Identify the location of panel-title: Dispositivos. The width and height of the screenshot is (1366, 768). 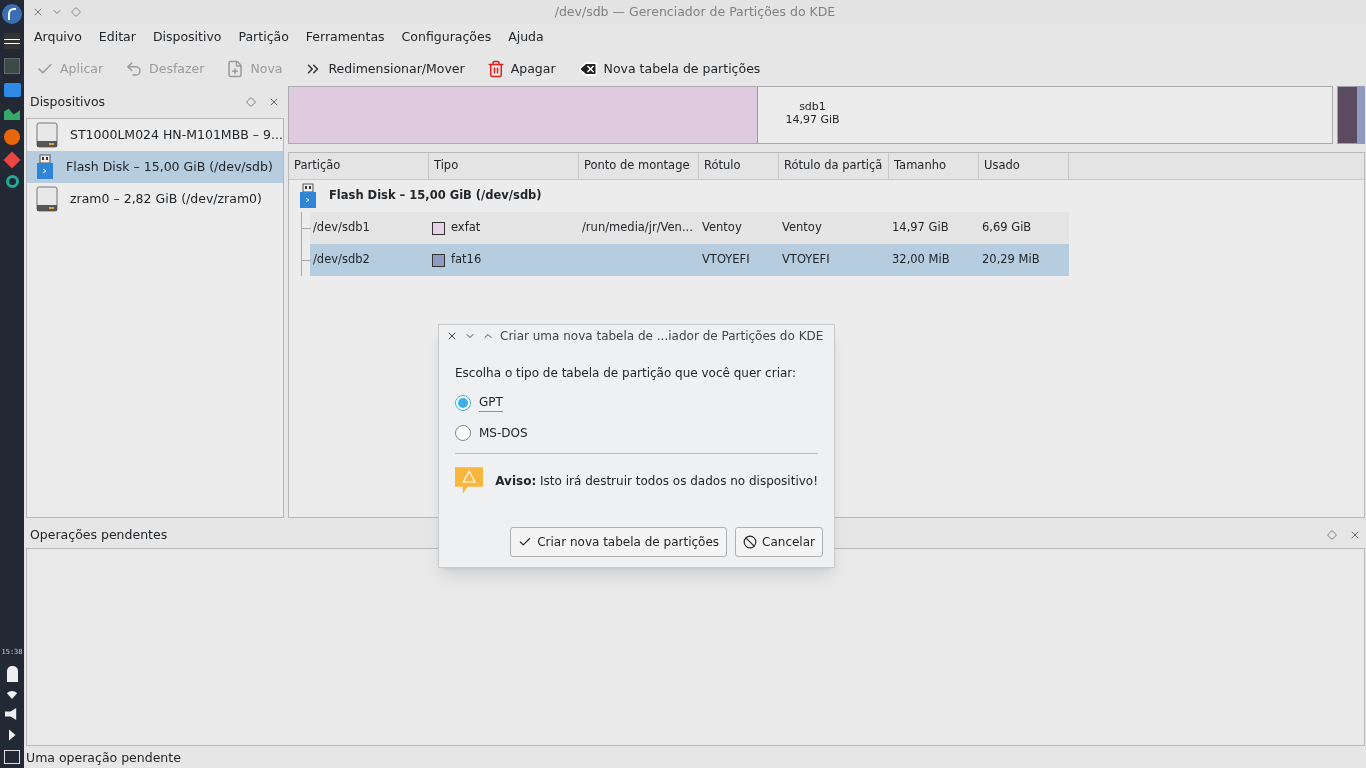
(68, 101).